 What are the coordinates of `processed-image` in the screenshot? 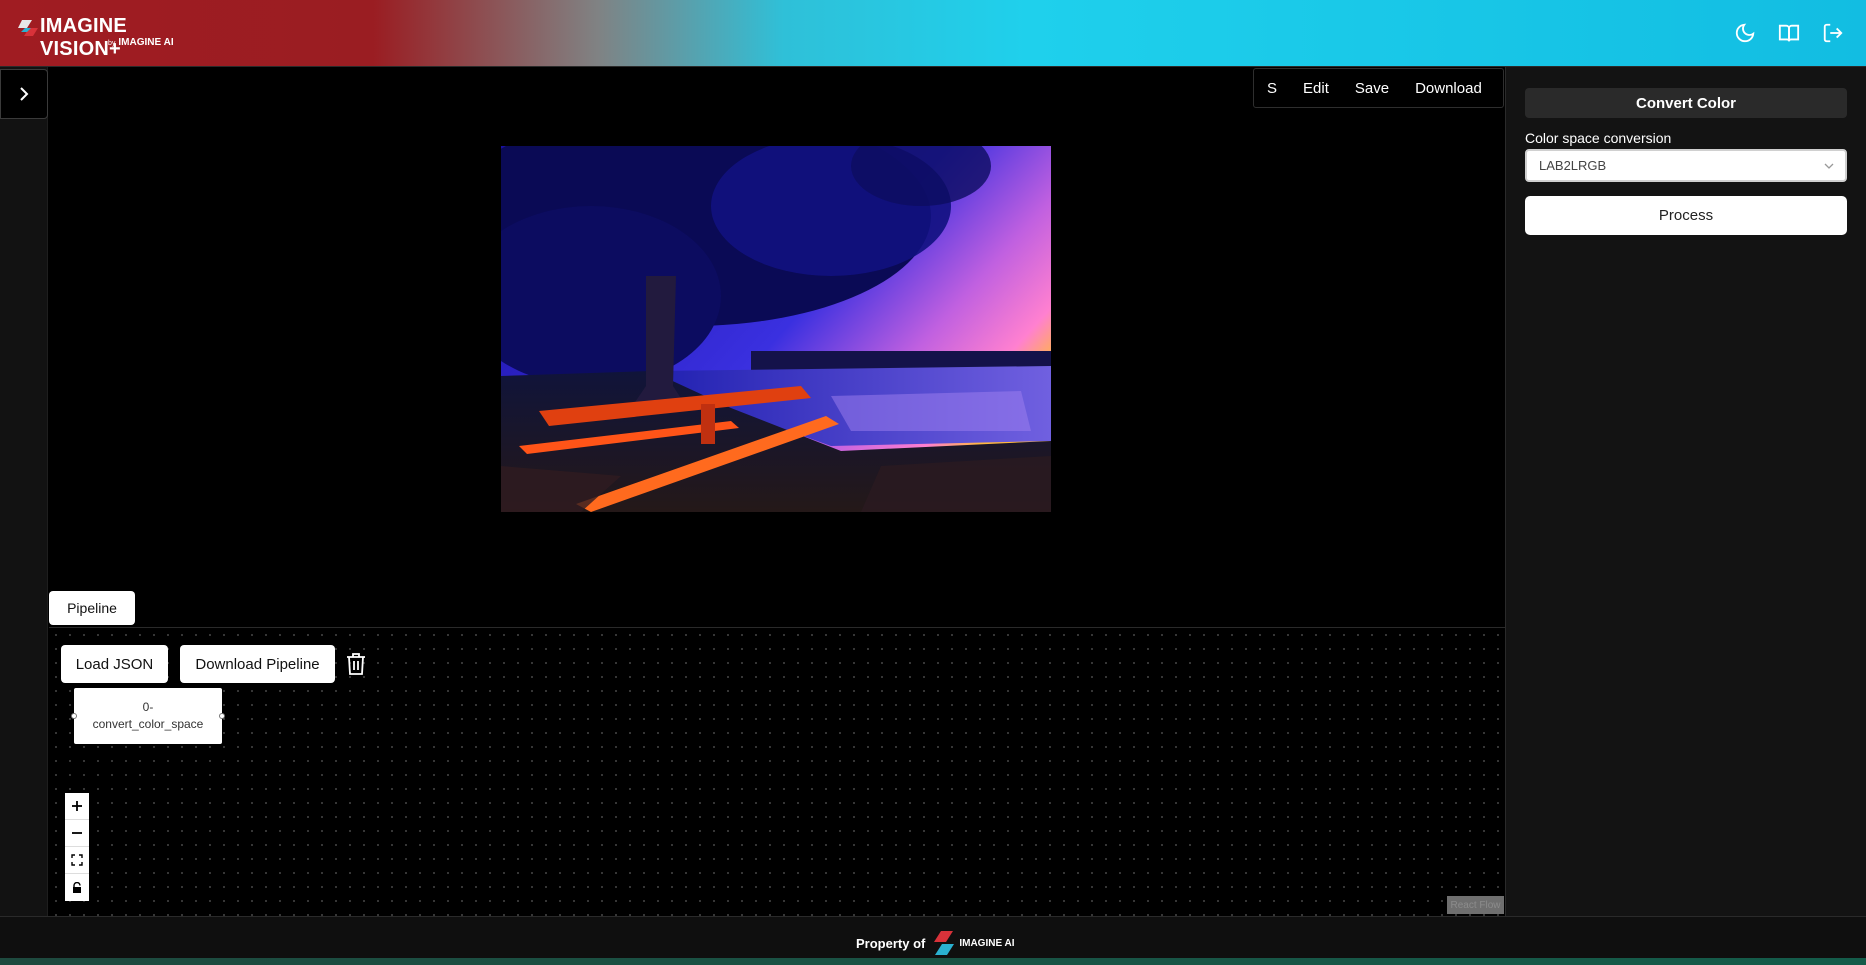 It's located at (776, 329).